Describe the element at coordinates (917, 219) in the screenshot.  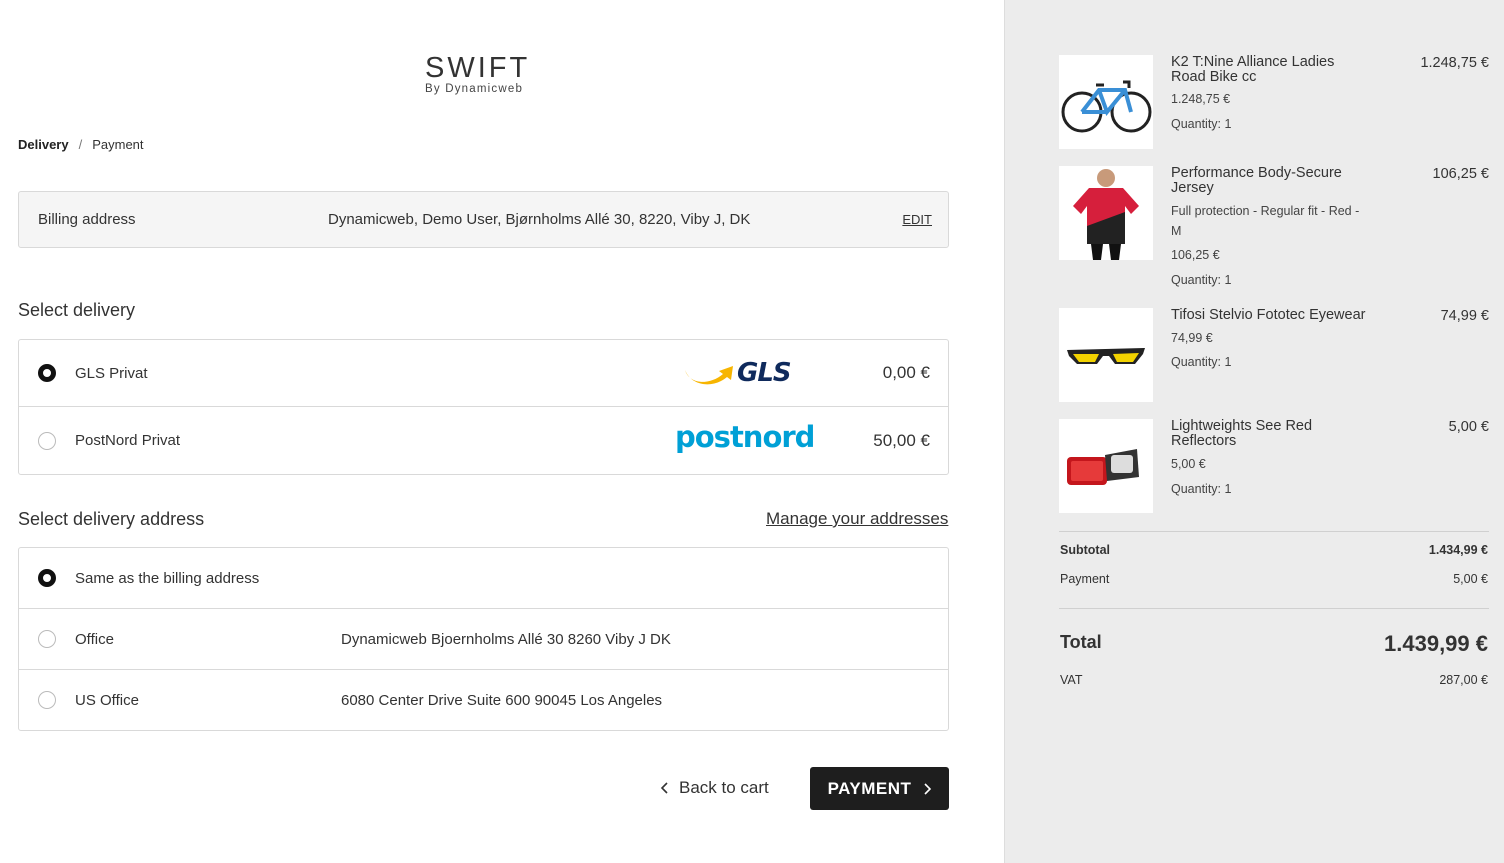
I see `billing-edit-link: EDIT` at that location.